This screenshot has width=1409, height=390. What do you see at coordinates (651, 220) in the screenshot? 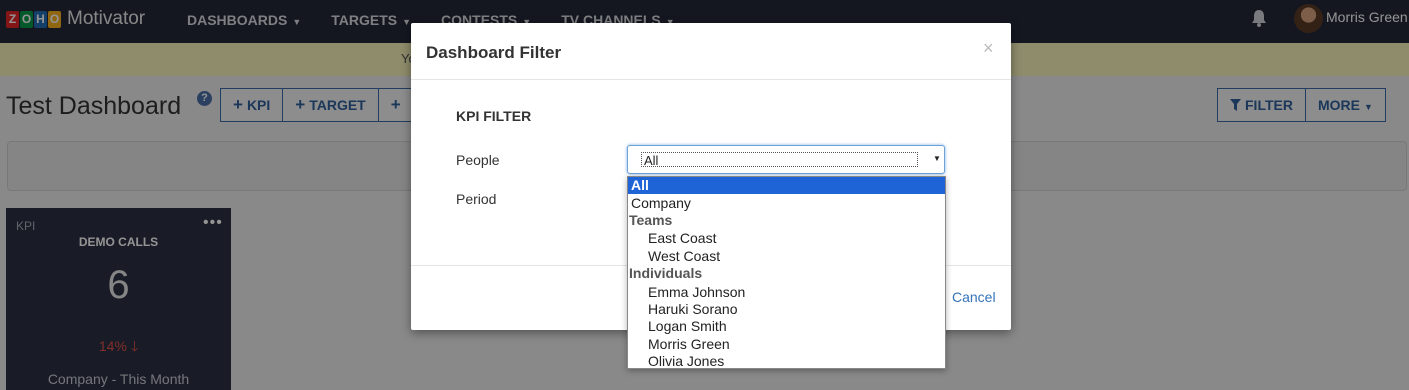
I see `optgroup-teams: Teams` at bounding box center [651, 220].